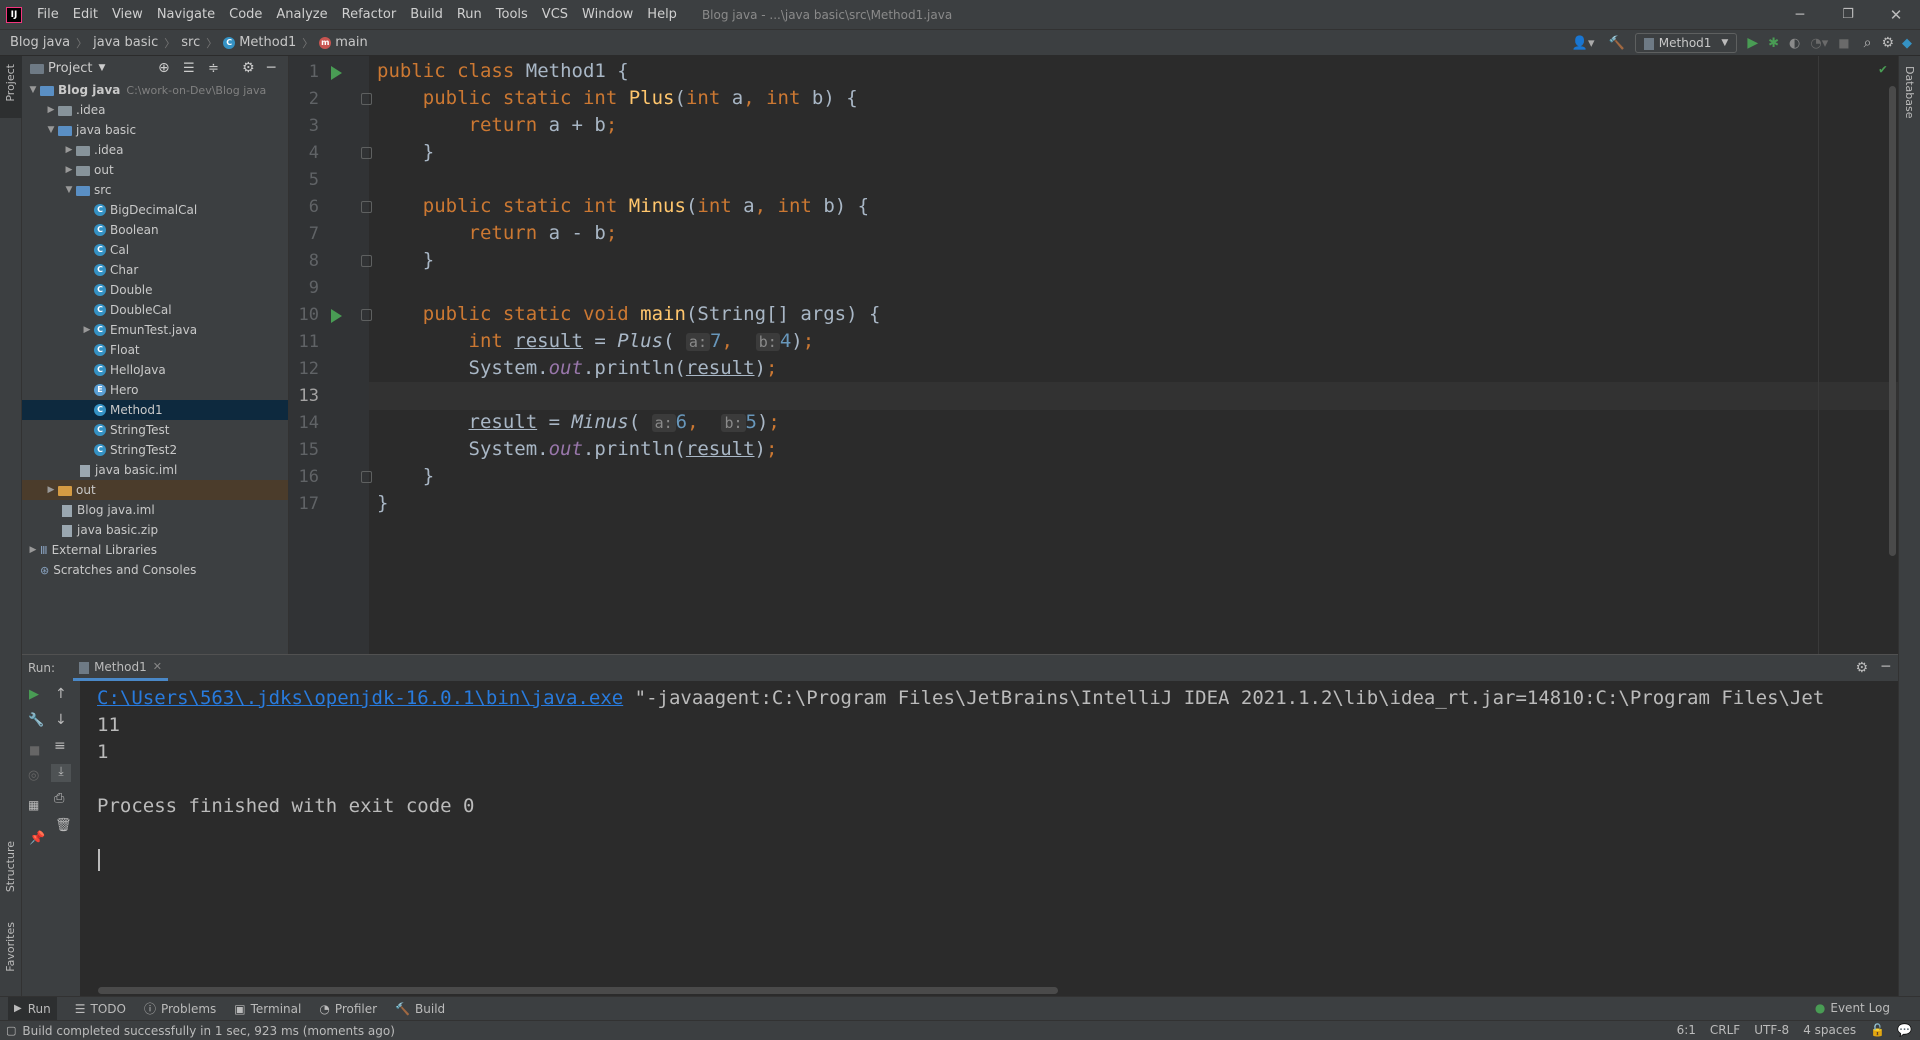  Describe the element at coordinates (11, 87) in the screenshot. I see `project-tool-tab: Project` at that location.